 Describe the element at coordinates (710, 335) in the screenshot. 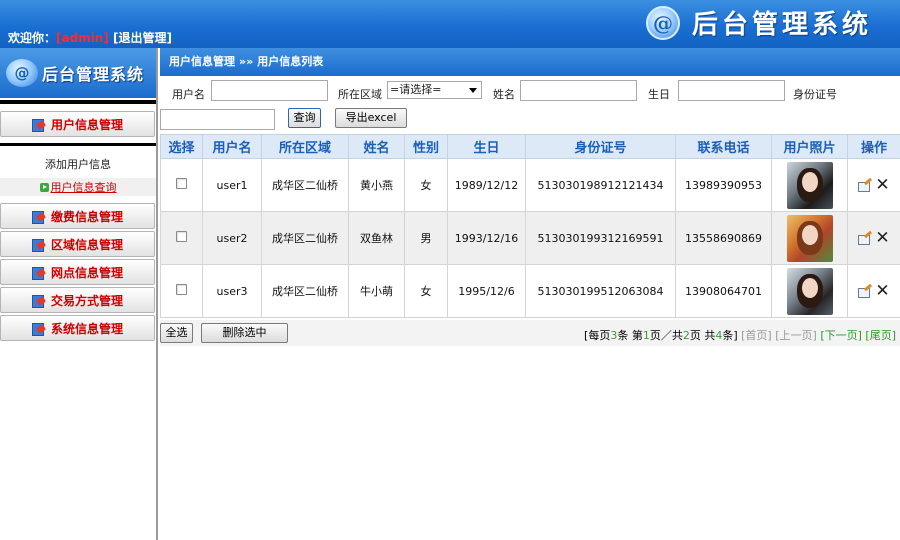

I see `pager-total-prefix: 共` at that location.